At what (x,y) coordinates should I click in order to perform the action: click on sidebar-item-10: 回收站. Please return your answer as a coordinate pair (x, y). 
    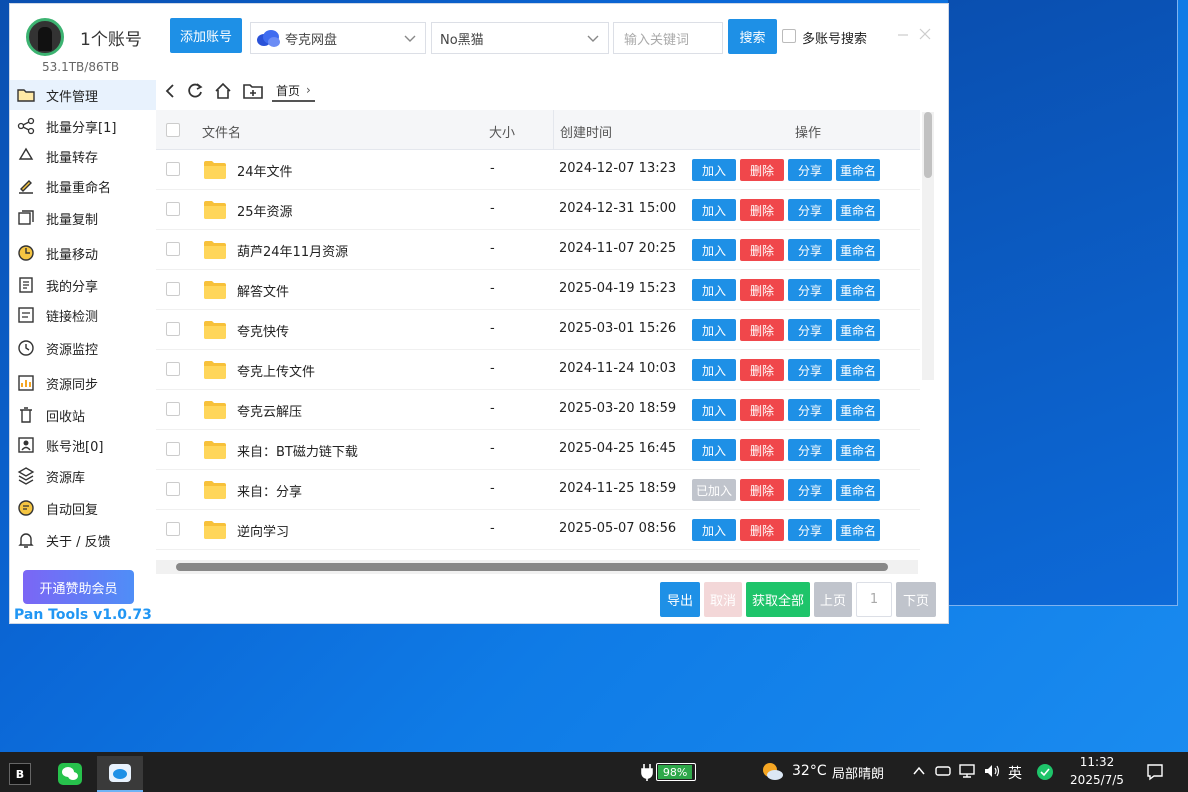
    Looking at the image, I should click on (83, 415).